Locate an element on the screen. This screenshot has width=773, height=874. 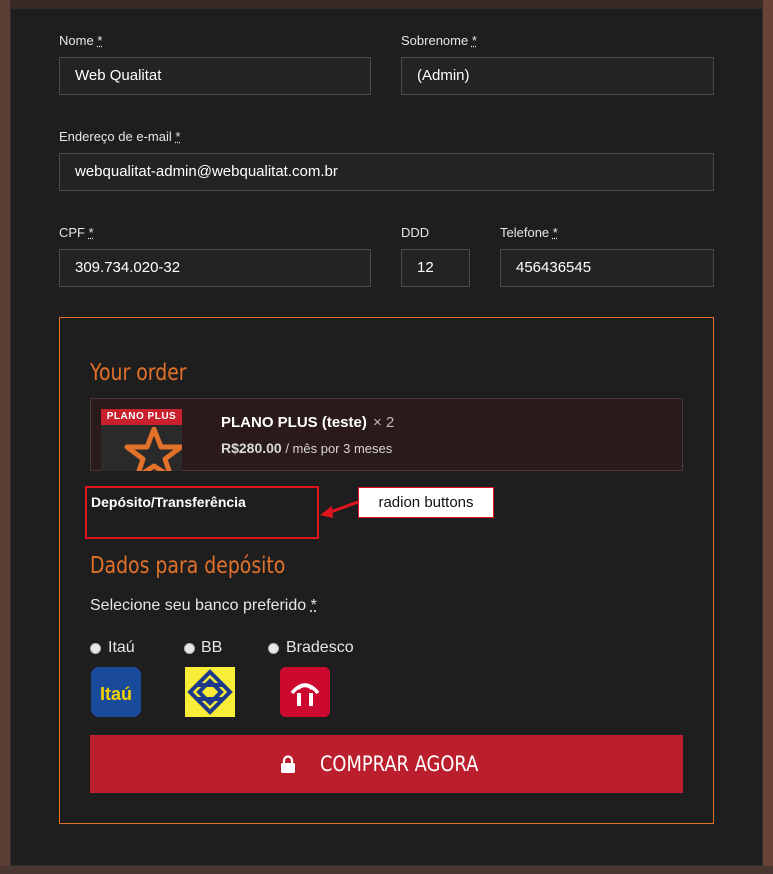
bb-logo is located at coordinates (210, 692).